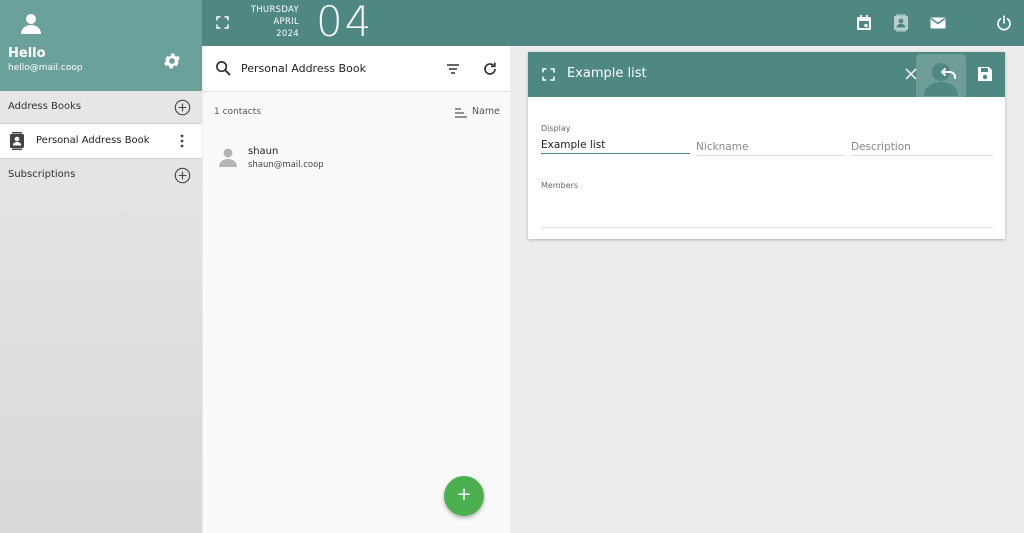 The image size is (1024, 533). Describe the element at coordinates (461, 113) in the screenshot. I see `sort-icon` at that location.